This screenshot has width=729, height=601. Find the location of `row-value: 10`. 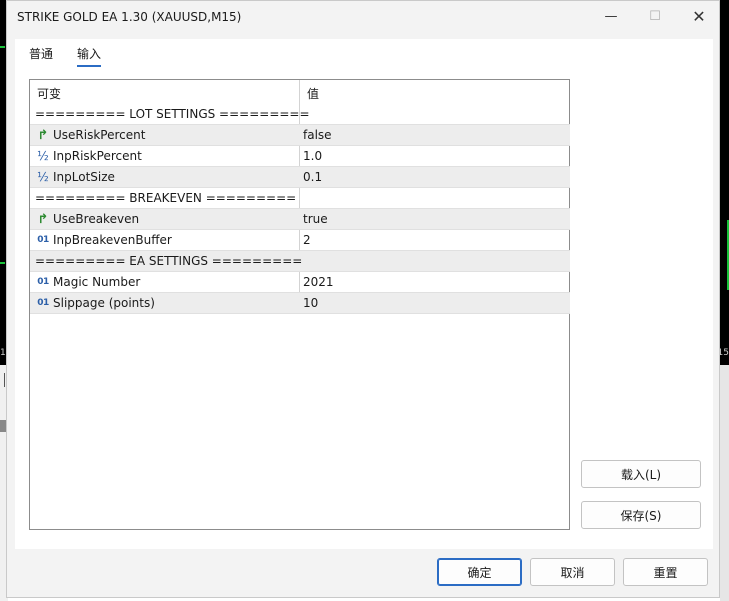

row-value: 10 is located at coordinates (310, 303).